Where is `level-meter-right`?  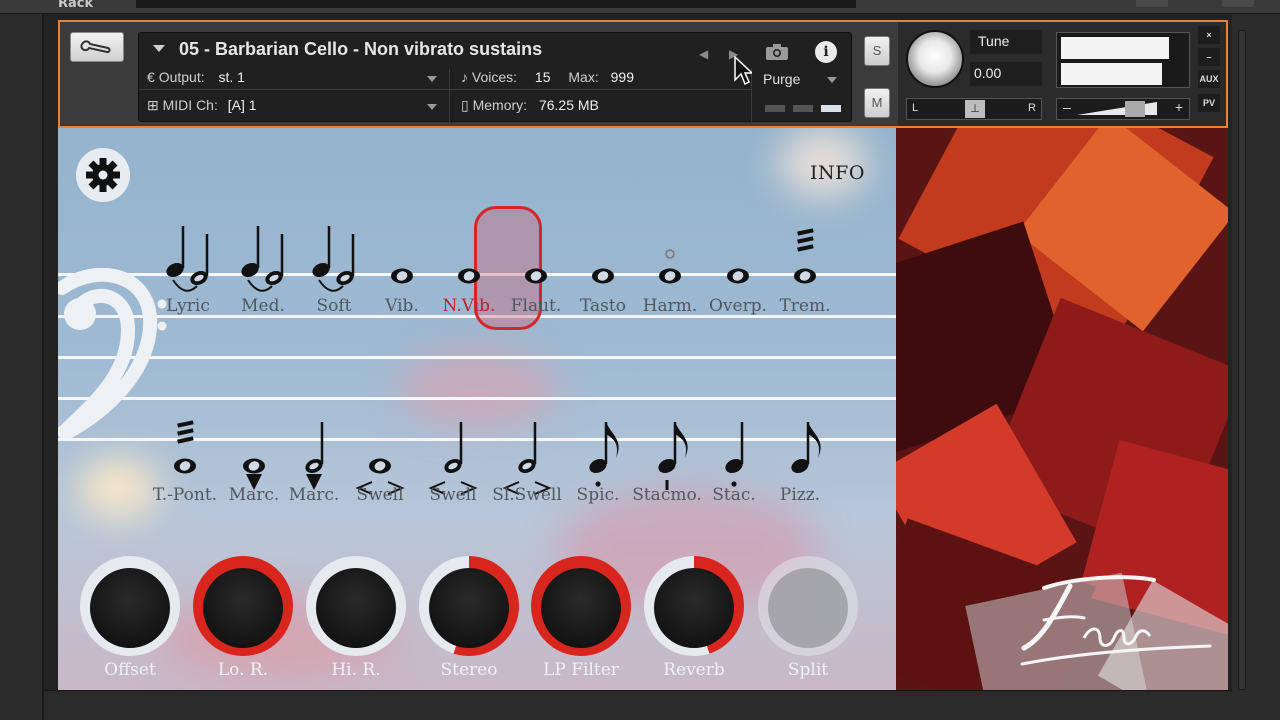
level-meter-right is located at coordinates (1111, 74).